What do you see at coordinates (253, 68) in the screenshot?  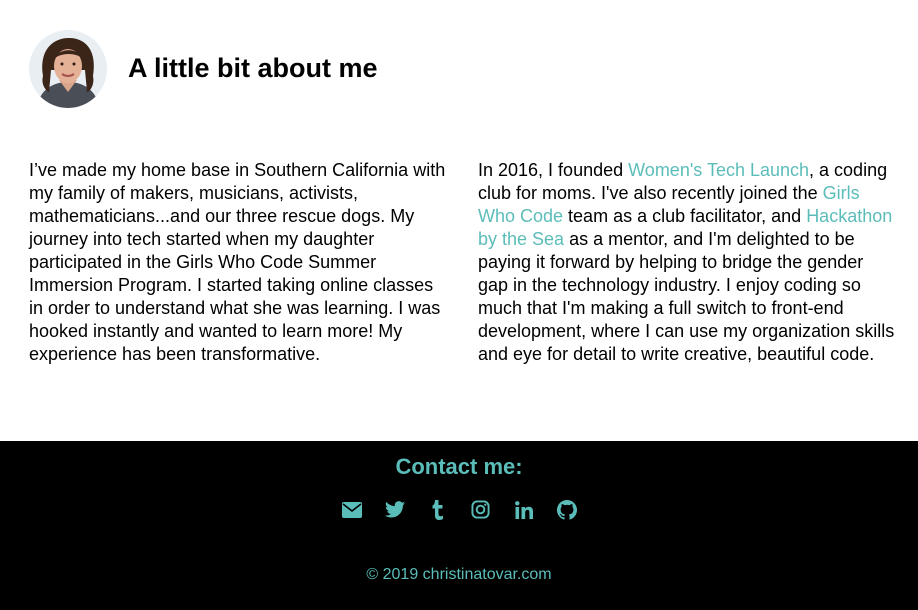 I see `page-title: A little bit about me` at bounding box center [253, 68].